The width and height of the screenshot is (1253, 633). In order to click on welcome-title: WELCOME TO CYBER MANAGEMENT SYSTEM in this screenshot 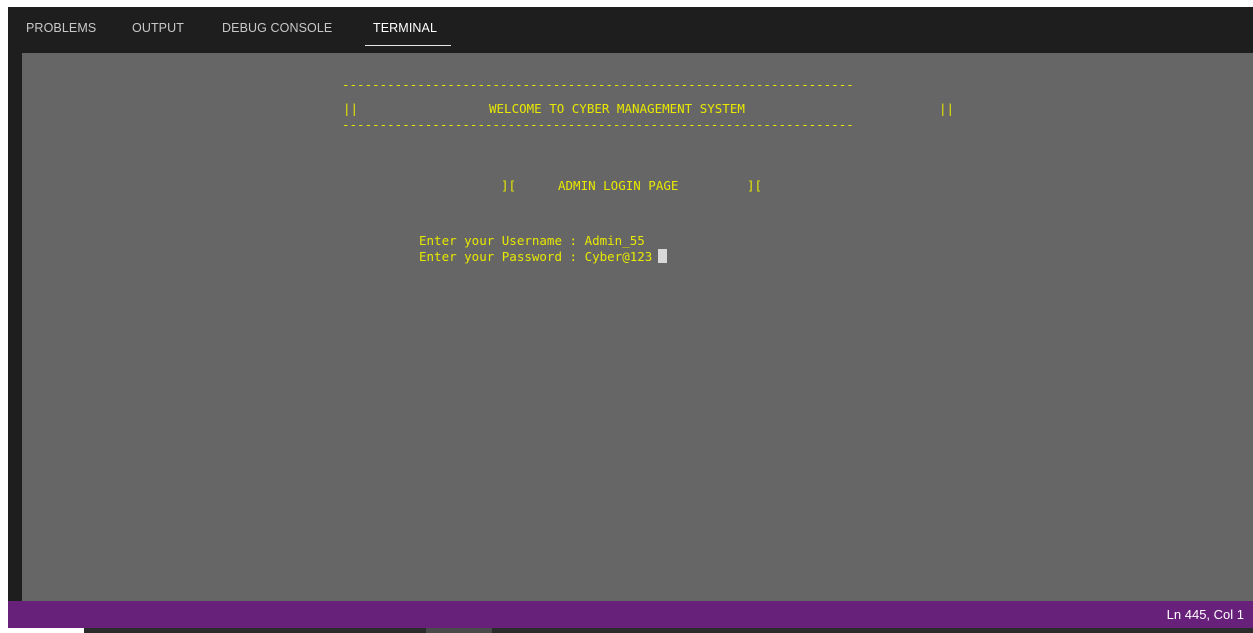, I will do `click(617, 108)`.